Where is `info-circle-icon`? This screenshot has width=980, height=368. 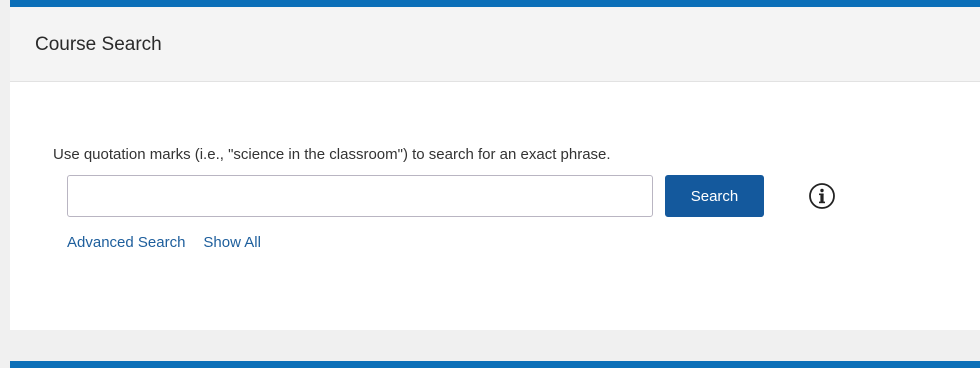 info-circle-icon is located at coordinates (822, 196).